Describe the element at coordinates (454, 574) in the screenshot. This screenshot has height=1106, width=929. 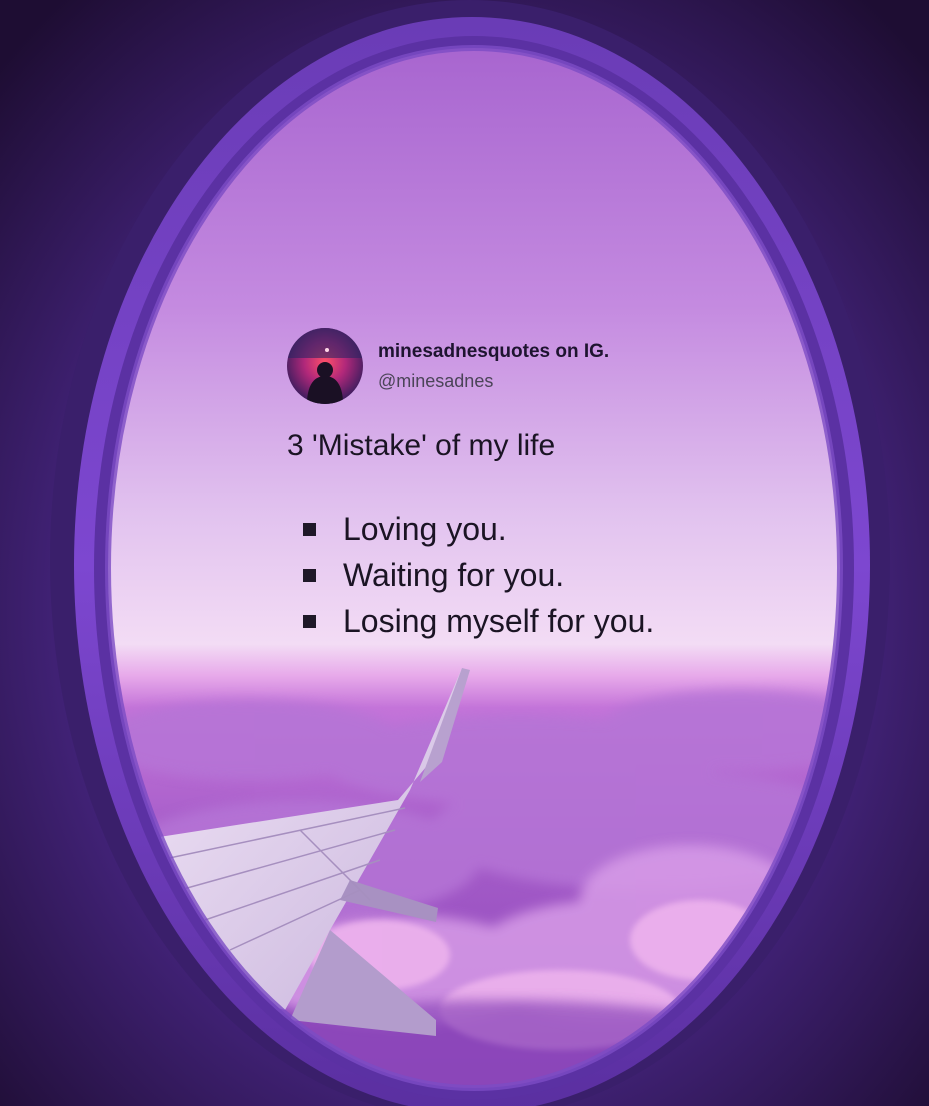
I see `list-item-text: Waiting for you.` at that location.